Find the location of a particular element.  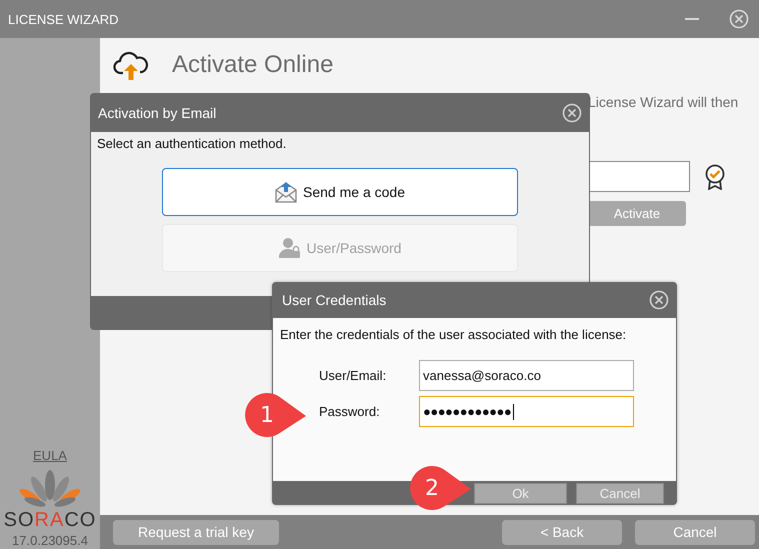

user-lock-icon is located at coordinates (289, 248).